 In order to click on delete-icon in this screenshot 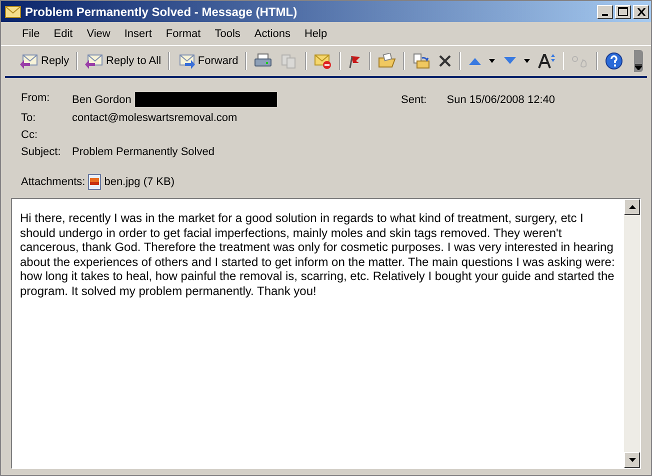, I will do `click(445, 61)`.